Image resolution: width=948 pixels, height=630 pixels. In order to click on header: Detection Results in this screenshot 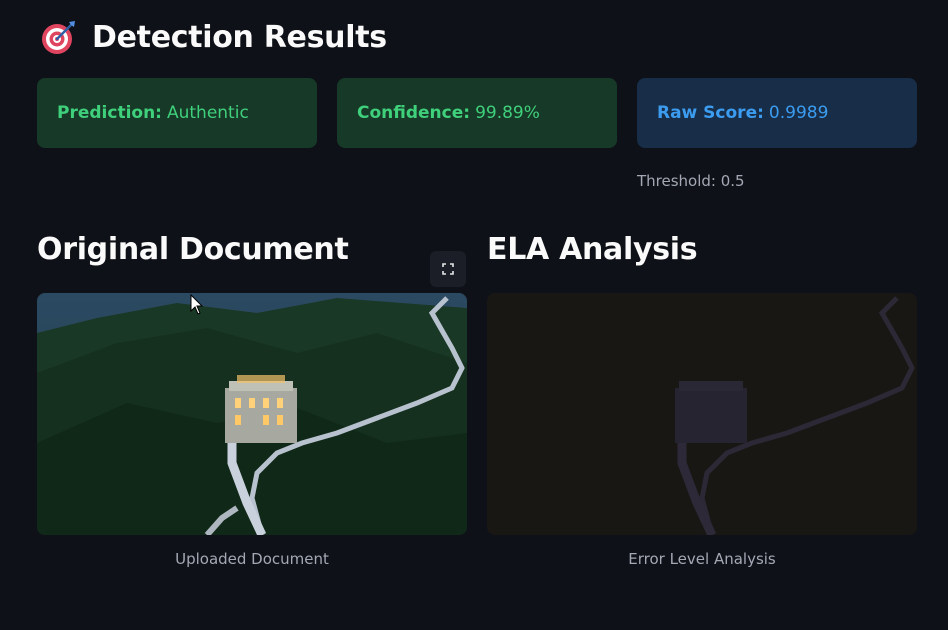, I will do `click(213, 37)`.